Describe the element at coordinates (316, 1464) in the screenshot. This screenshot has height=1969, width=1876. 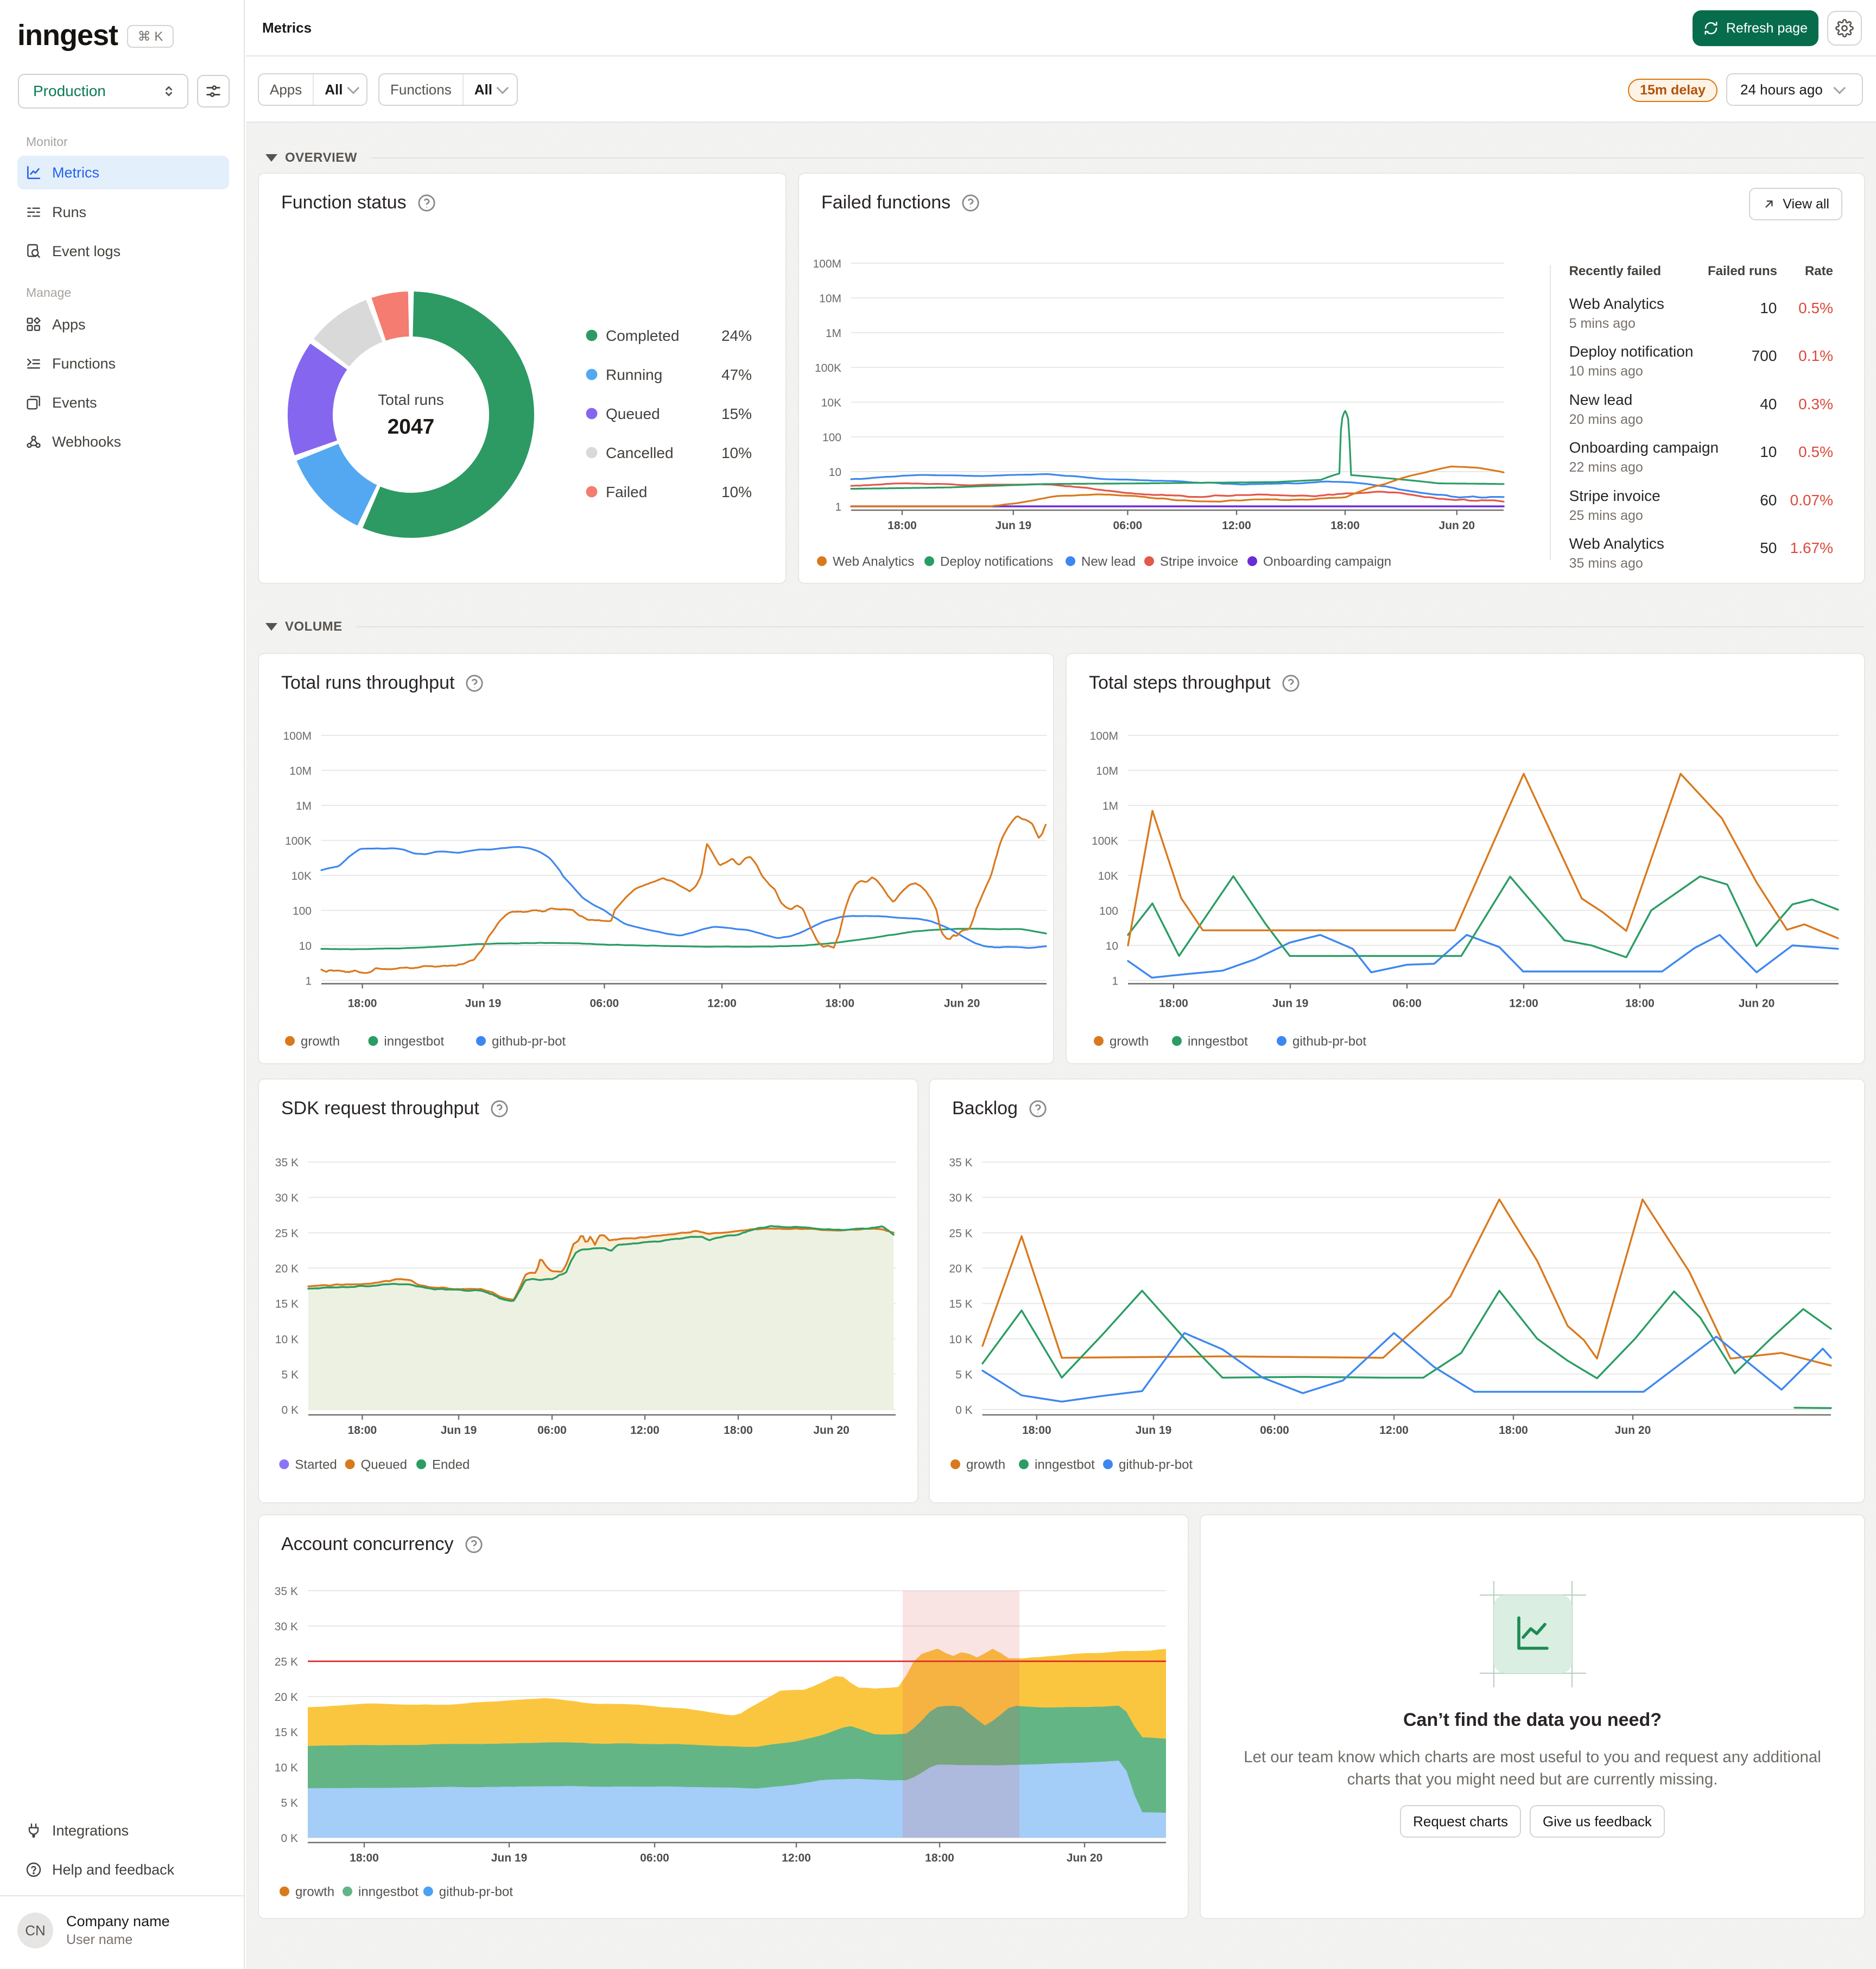
I see `svg-text: Started` at that location.